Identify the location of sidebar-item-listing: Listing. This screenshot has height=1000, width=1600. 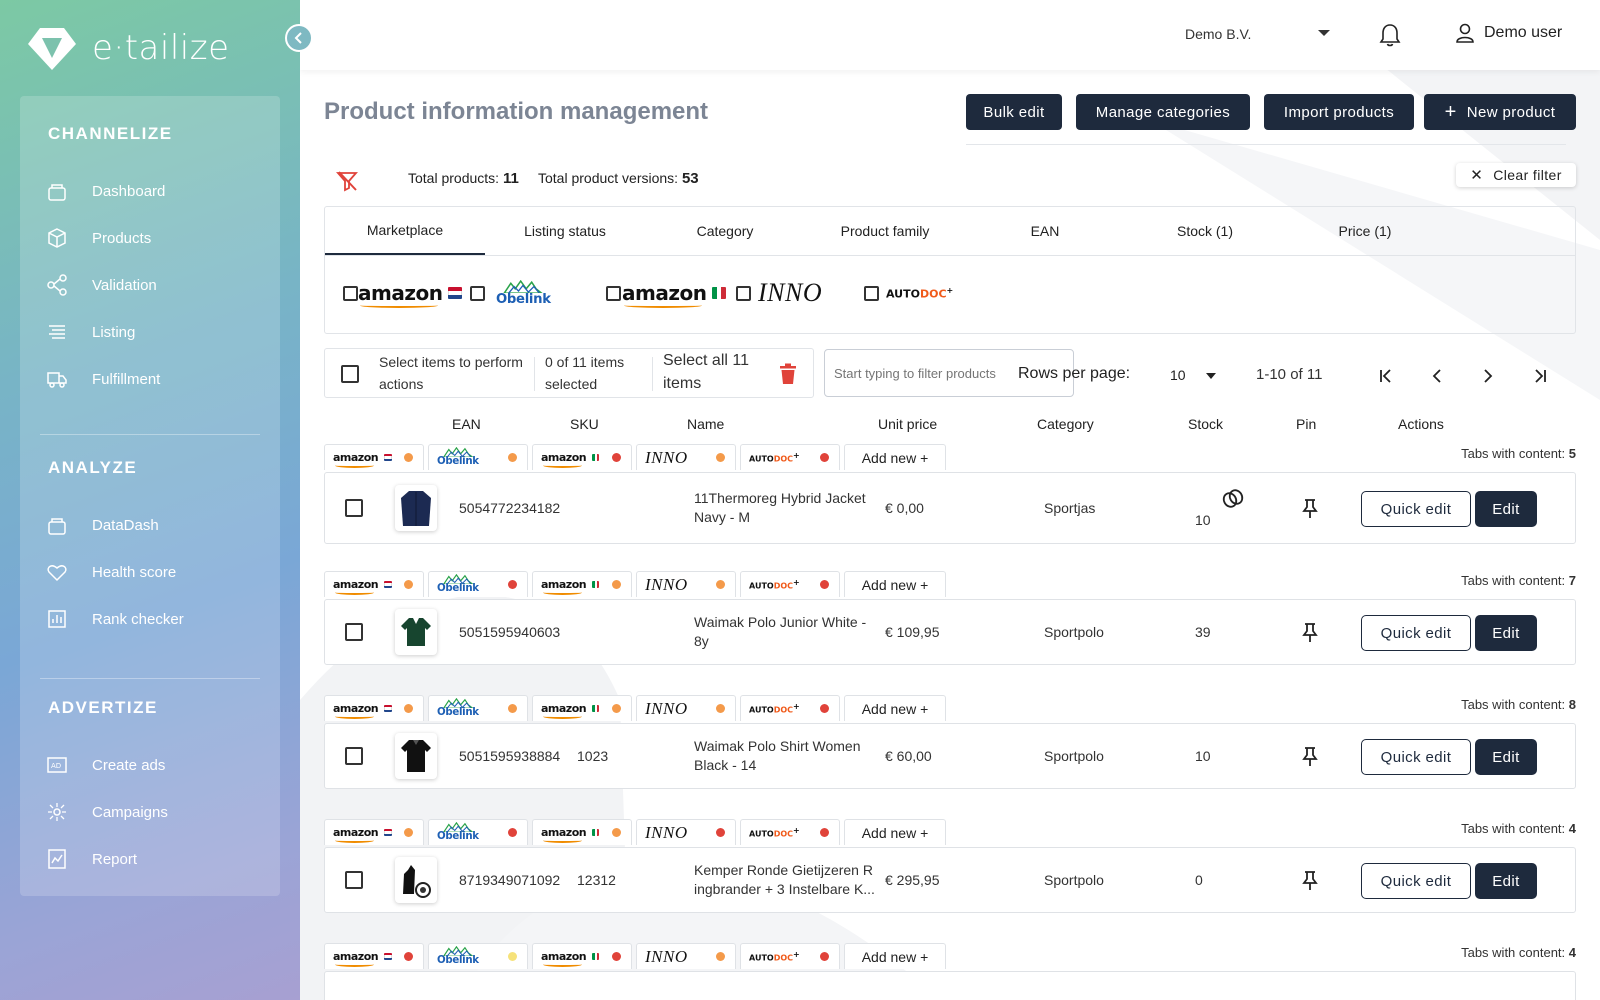
(90, 332).